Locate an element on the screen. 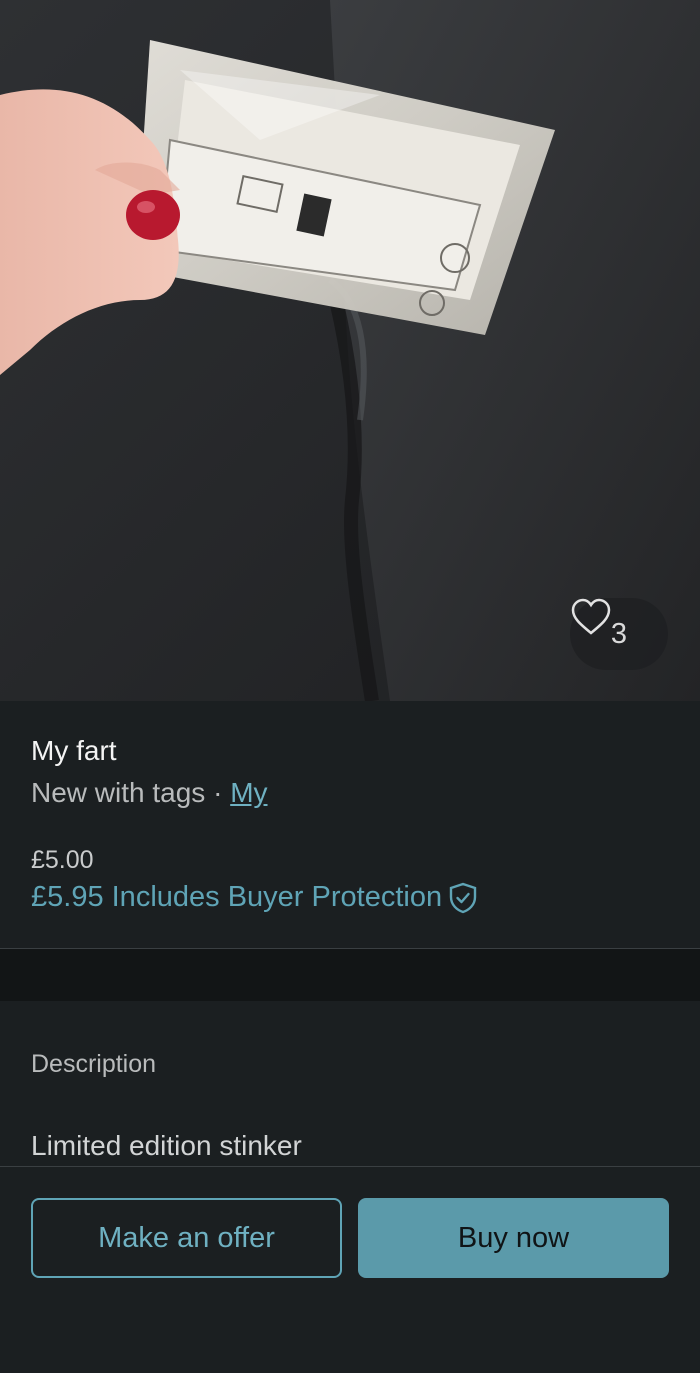 The height and width of the screenshot is (1373, 700). condition-text: New with tags is located at coordinates (118, 792).